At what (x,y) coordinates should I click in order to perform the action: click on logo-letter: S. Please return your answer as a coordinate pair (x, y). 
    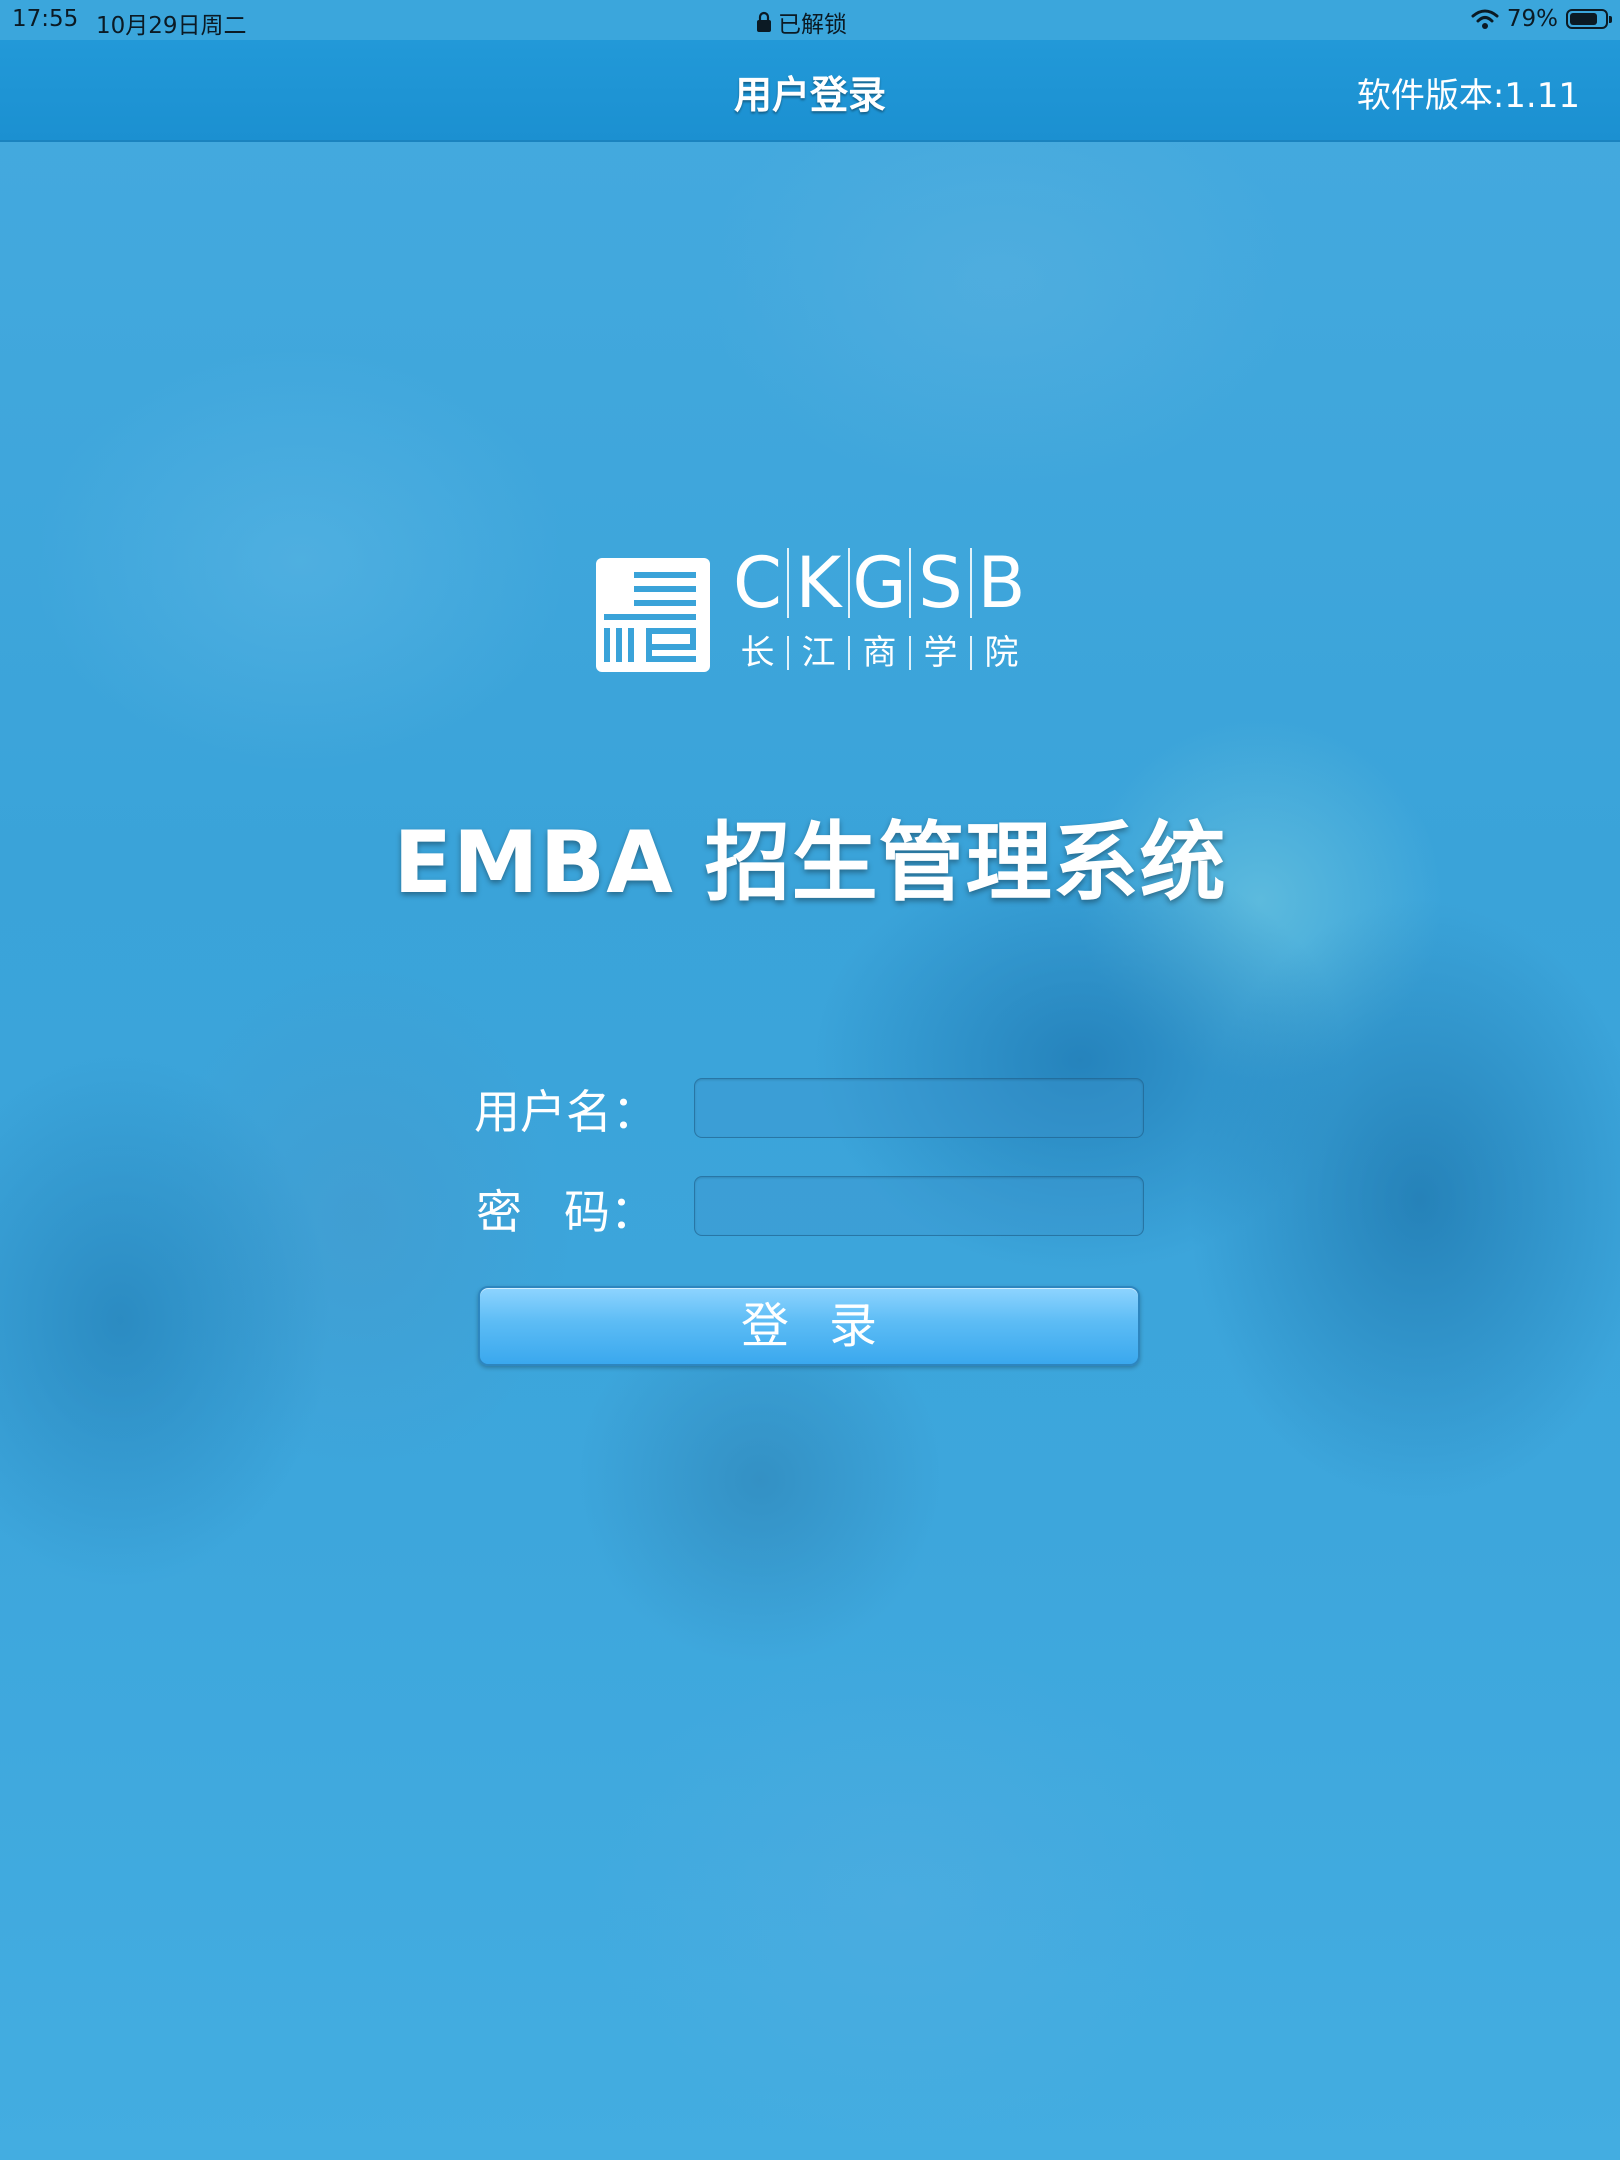
    Looking at the image, I should click on (939, 583).